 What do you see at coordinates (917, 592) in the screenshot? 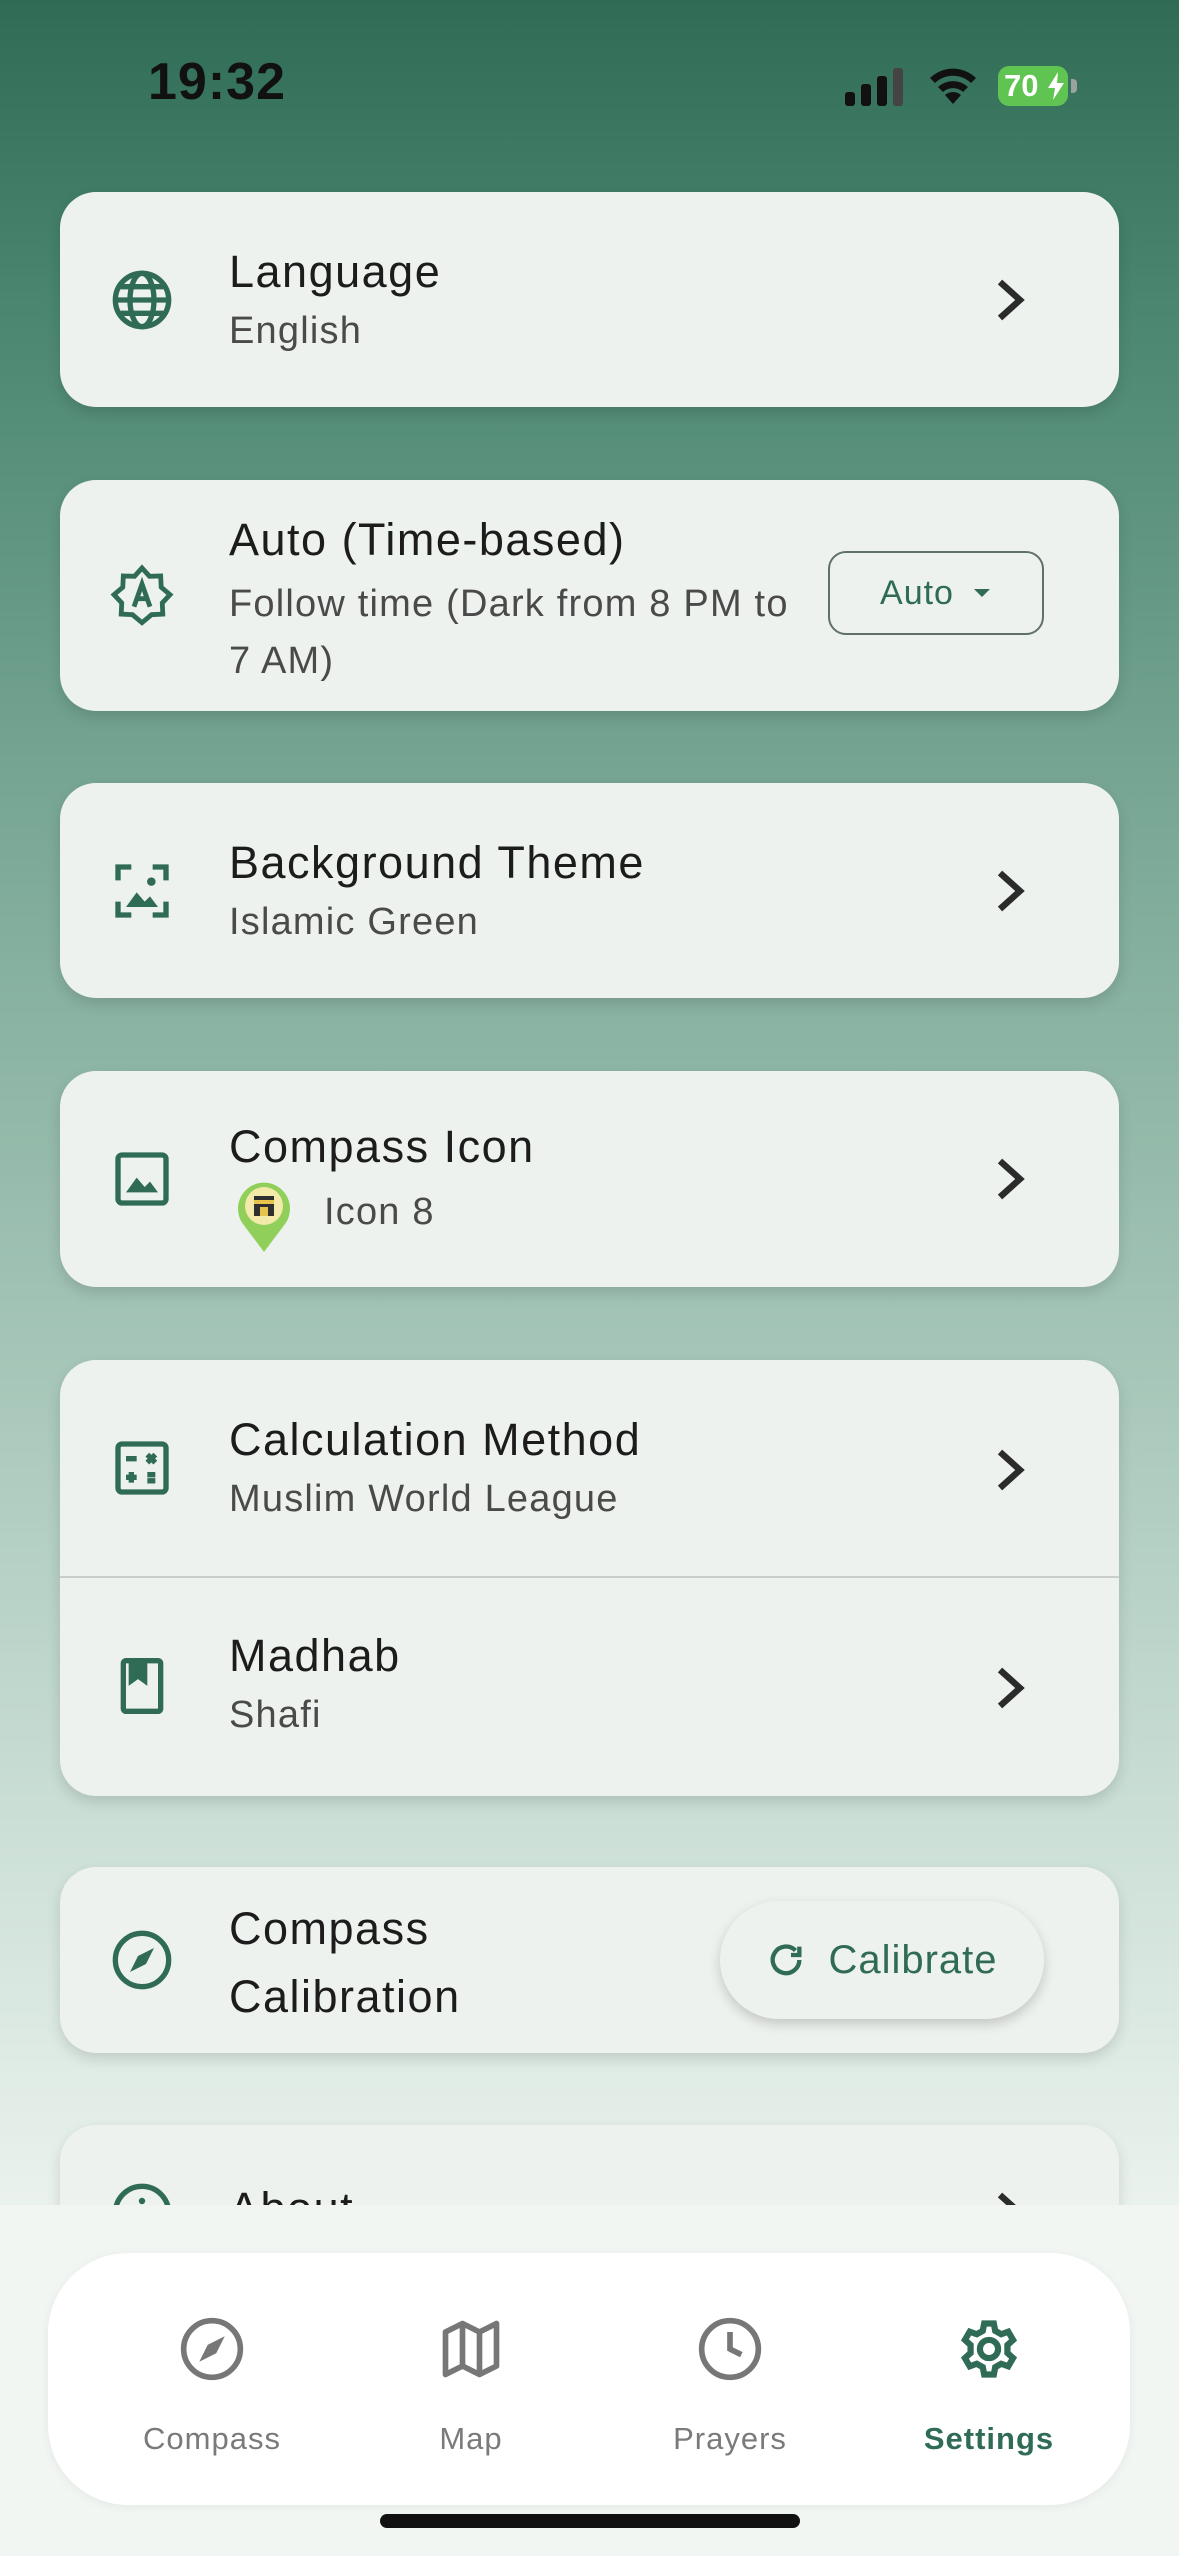
I see `dropdown-value: Auto` at bounding box center [917, 592].